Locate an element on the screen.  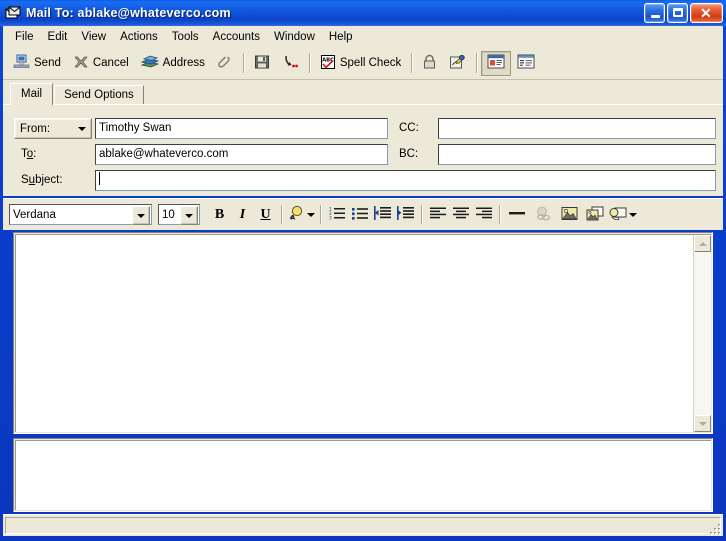
decrease-indent-button is located at coordinates (382, 214).